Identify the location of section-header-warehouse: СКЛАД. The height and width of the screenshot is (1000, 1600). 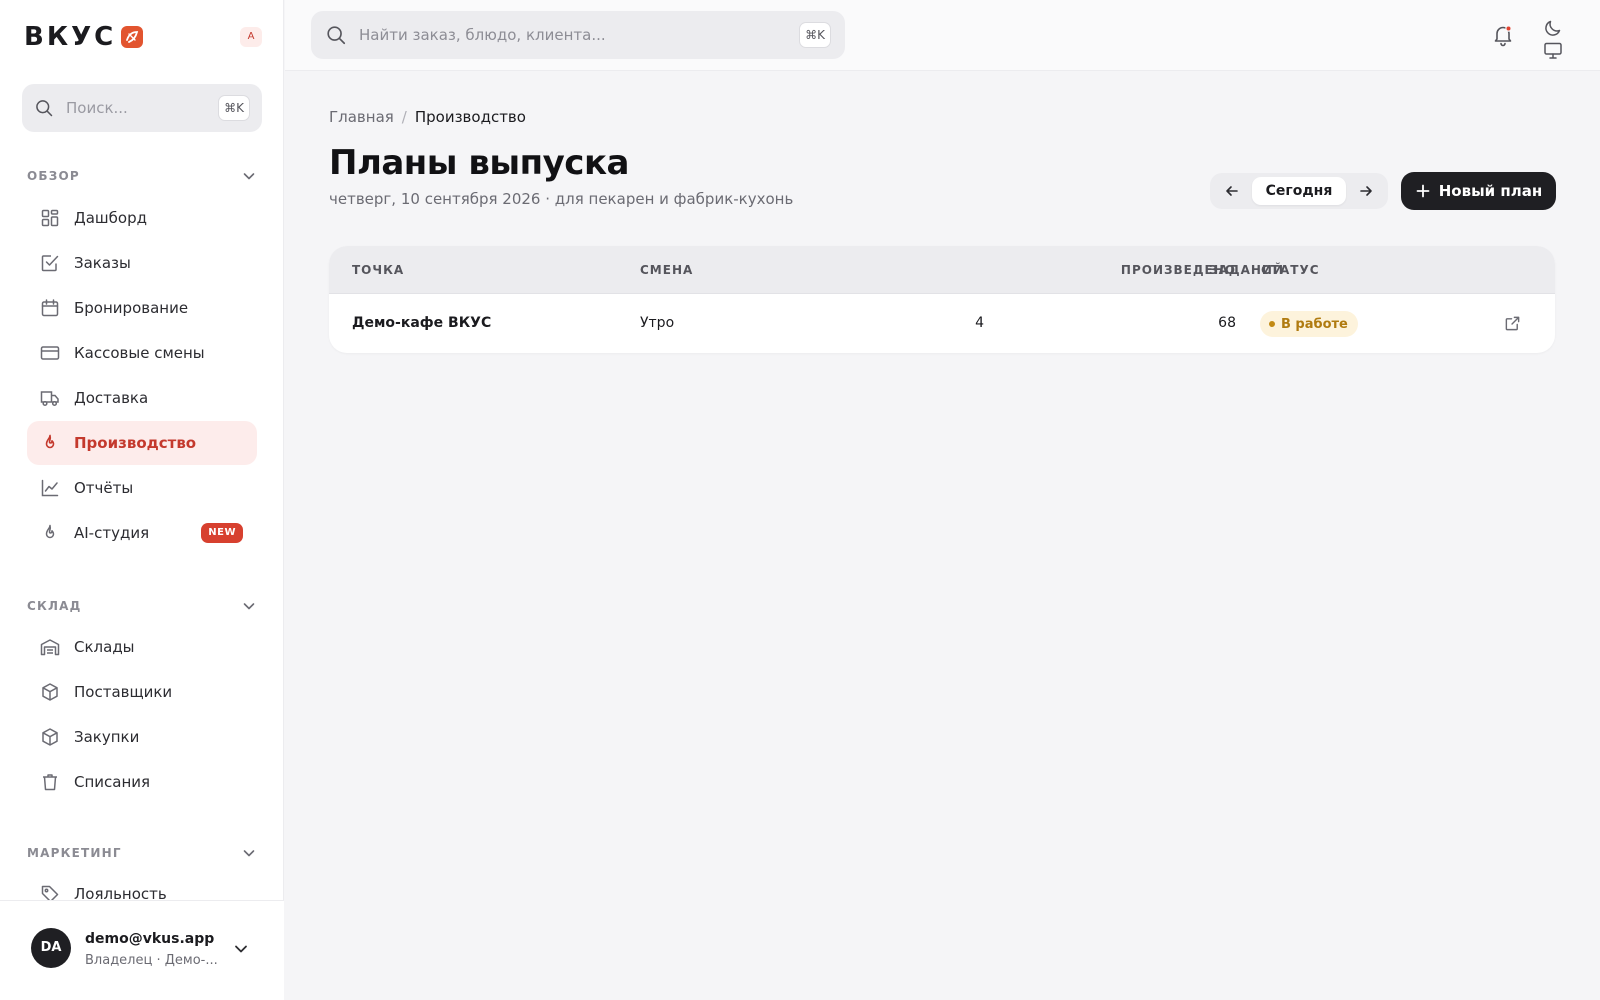
(142, 606).